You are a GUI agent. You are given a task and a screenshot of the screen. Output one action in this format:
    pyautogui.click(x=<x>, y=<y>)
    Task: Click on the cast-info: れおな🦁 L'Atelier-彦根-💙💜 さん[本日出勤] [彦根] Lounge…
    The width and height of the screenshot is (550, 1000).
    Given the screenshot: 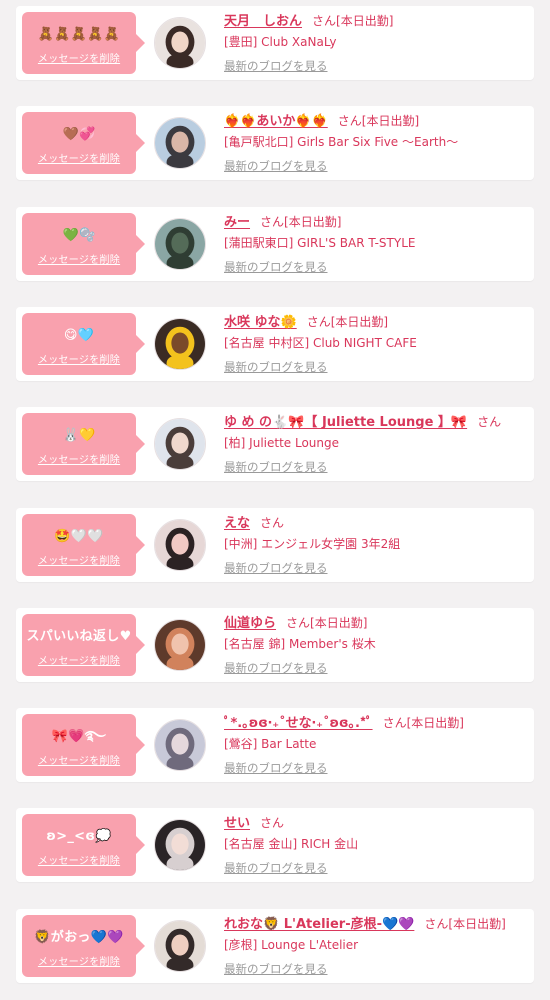 What is the action you would take?
    pyautogui.click(x=376, y=946)
    